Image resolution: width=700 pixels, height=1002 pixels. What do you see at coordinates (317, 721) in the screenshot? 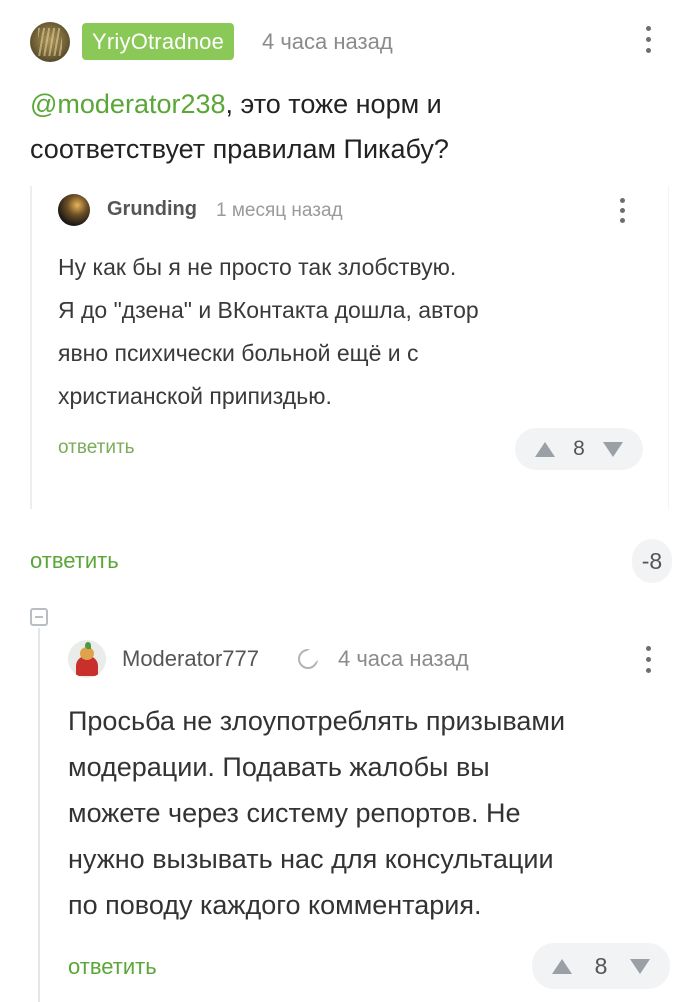
I see `comment-text-line: Просьба не злоупотреблять призывами` at bounding box center [317, 721].